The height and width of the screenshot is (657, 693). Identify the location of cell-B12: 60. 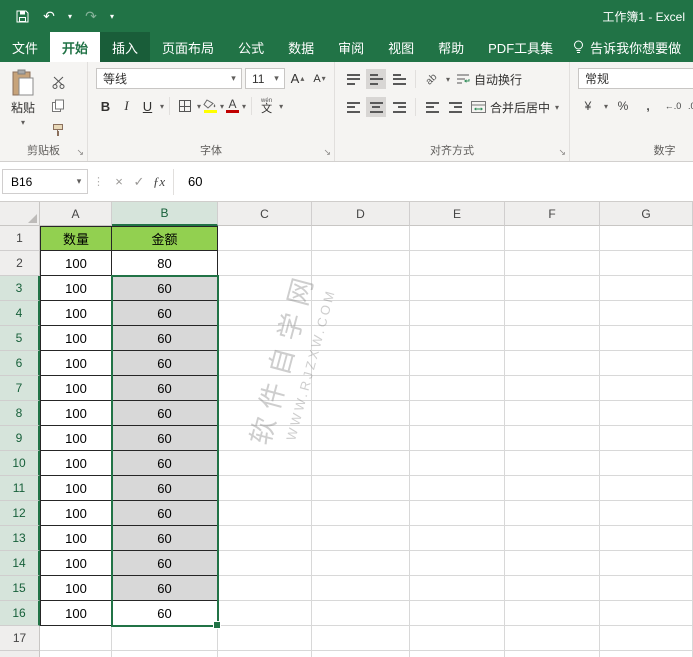
(165, 513).